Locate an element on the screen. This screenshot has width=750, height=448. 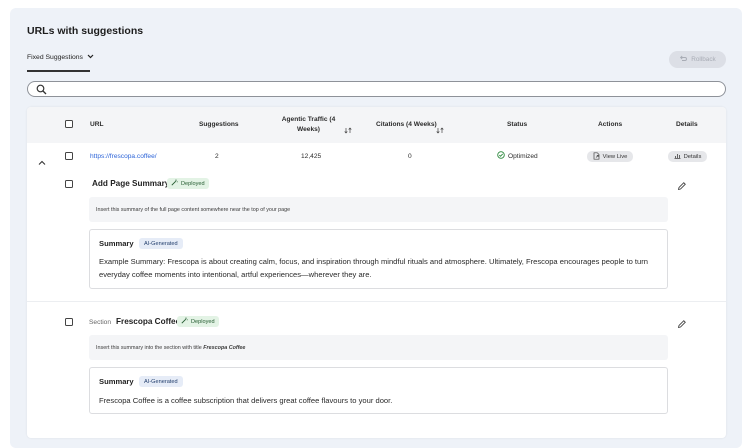
row-url-link: https://frescopa.coffee/ is located at coordinates (123, 156).